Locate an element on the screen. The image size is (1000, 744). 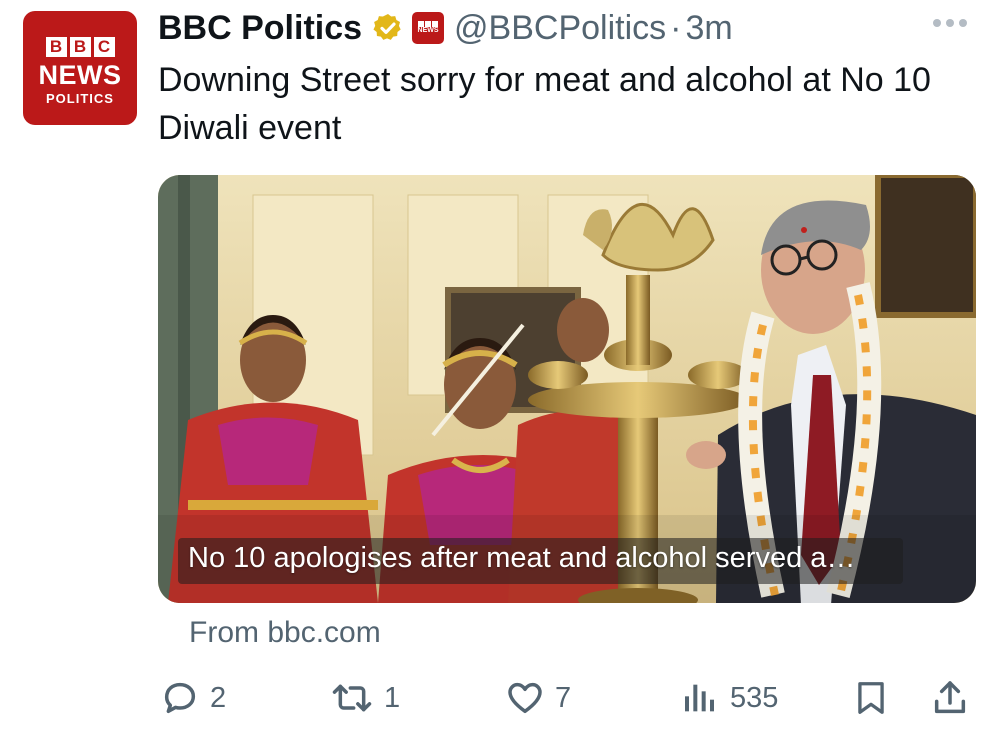
bbc-block-b1: B is located at coordinates (56, 46).